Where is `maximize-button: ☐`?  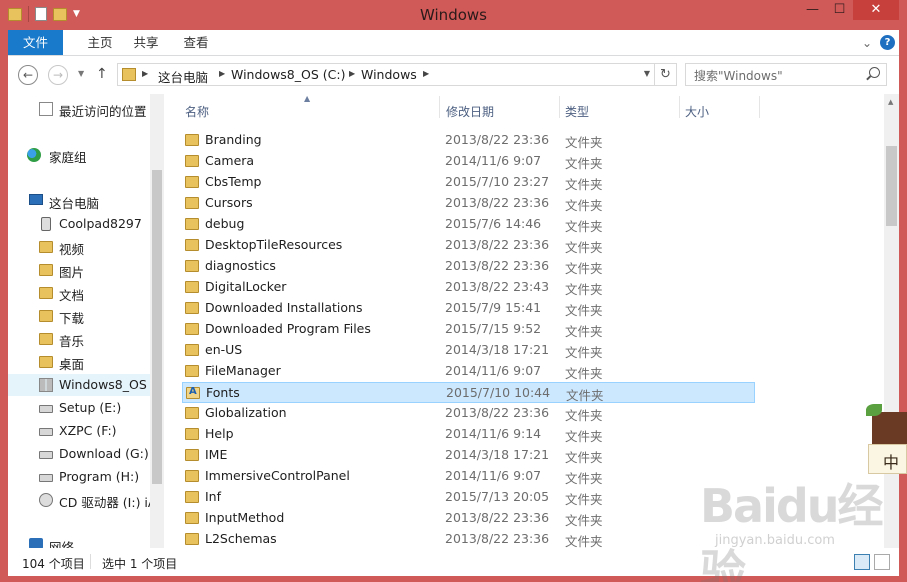 maximize-button: ☐ is located at coordinates (839, 10).